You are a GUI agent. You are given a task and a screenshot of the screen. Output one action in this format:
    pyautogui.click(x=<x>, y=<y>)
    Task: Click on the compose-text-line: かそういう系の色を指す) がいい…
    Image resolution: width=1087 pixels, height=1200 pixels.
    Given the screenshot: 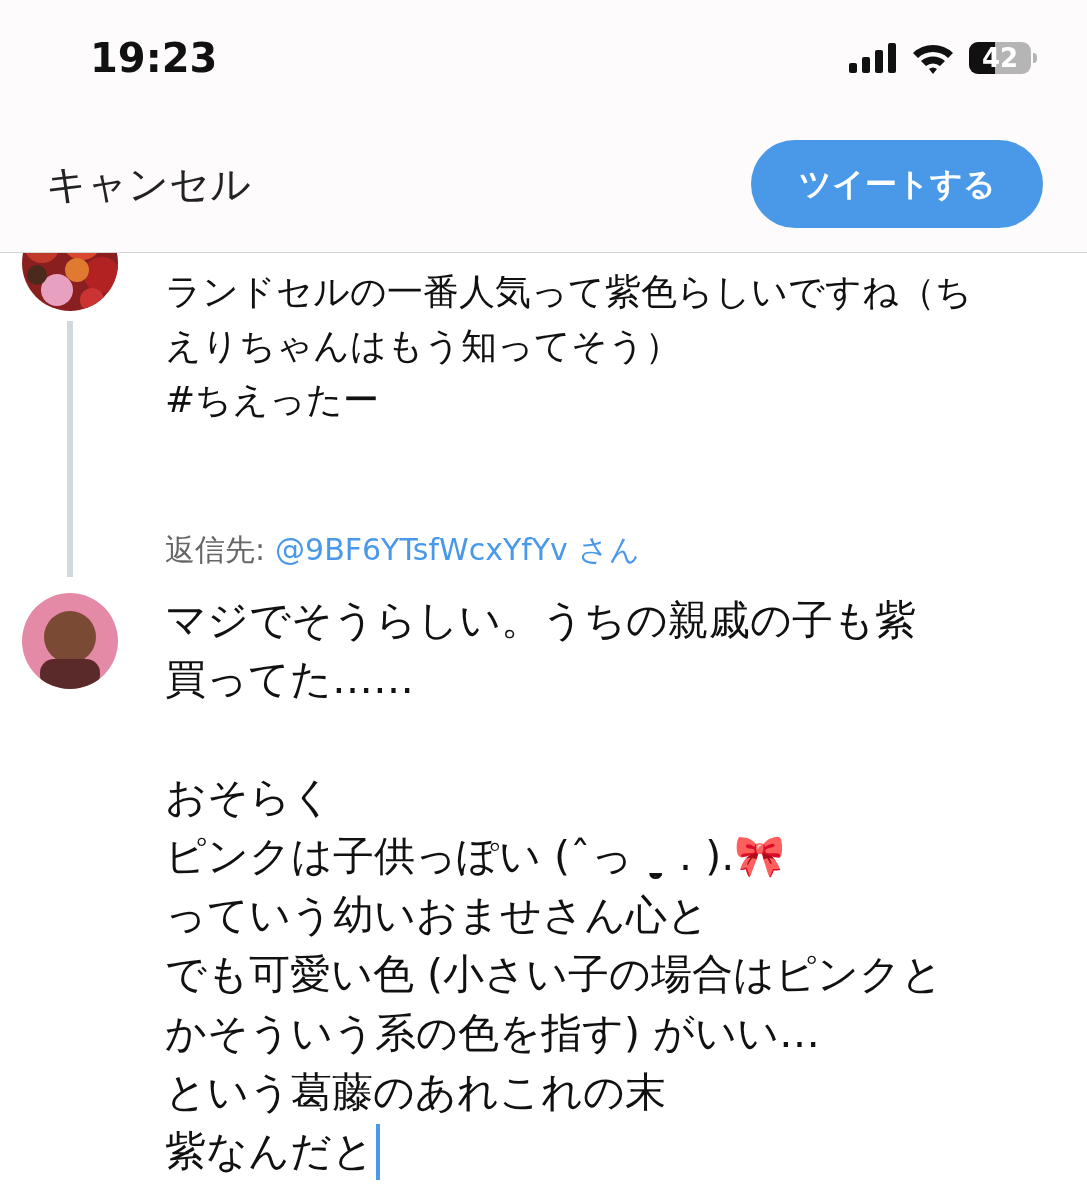 What is the action you would take?
    pyautogui.click(x=493, y=1033)
    